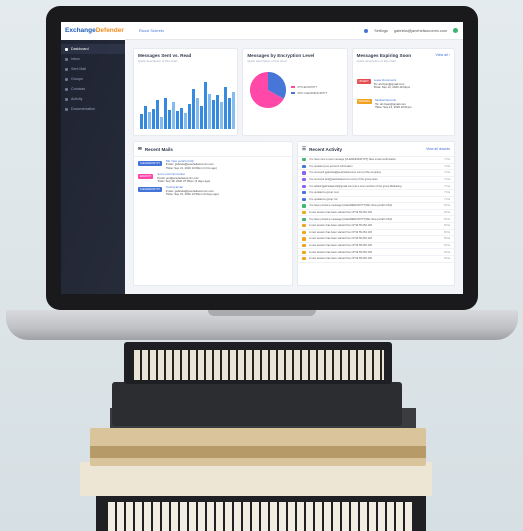  I want to click on sidebar-item-label: Inbox, so click(75, 59).